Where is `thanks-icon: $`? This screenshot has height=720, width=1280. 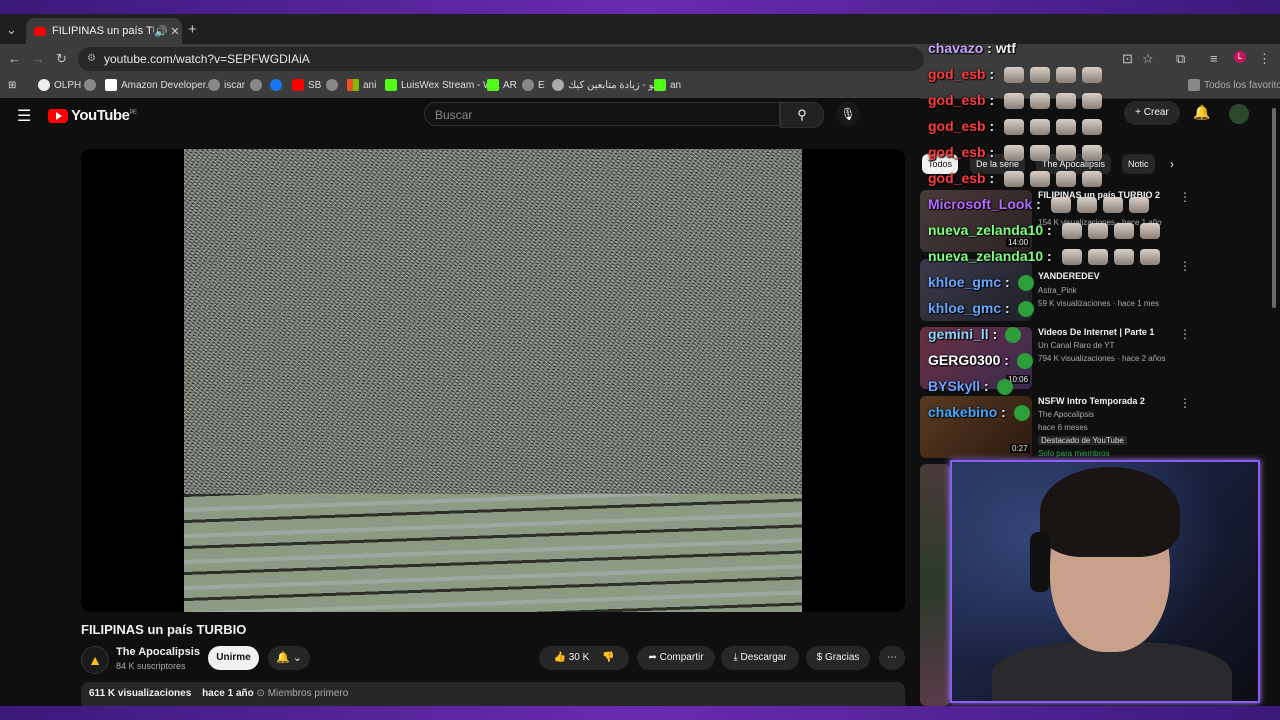
thanks-icon: $ is located at coordinates (819, 657).